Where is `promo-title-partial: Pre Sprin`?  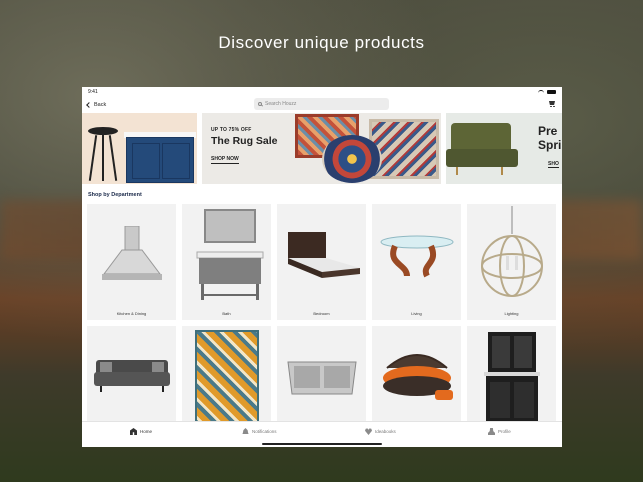 promo-title-partial: Pre Sprin is located at coordinates (550, 138).